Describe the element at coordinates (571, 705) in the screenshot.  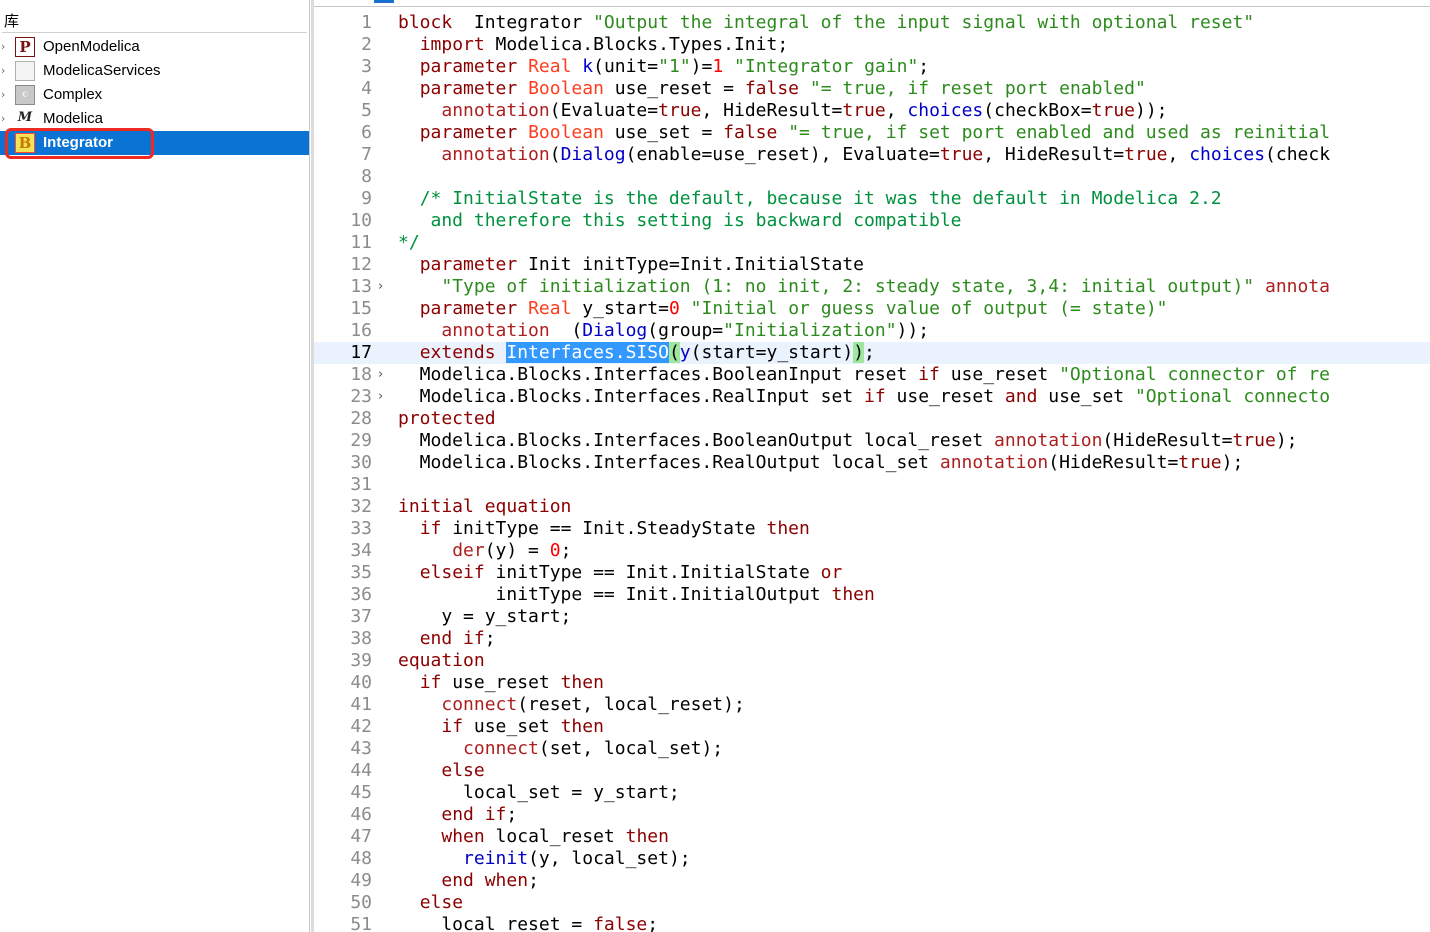
I see `code-line-text: connect(reset, local_reset);` at that location.